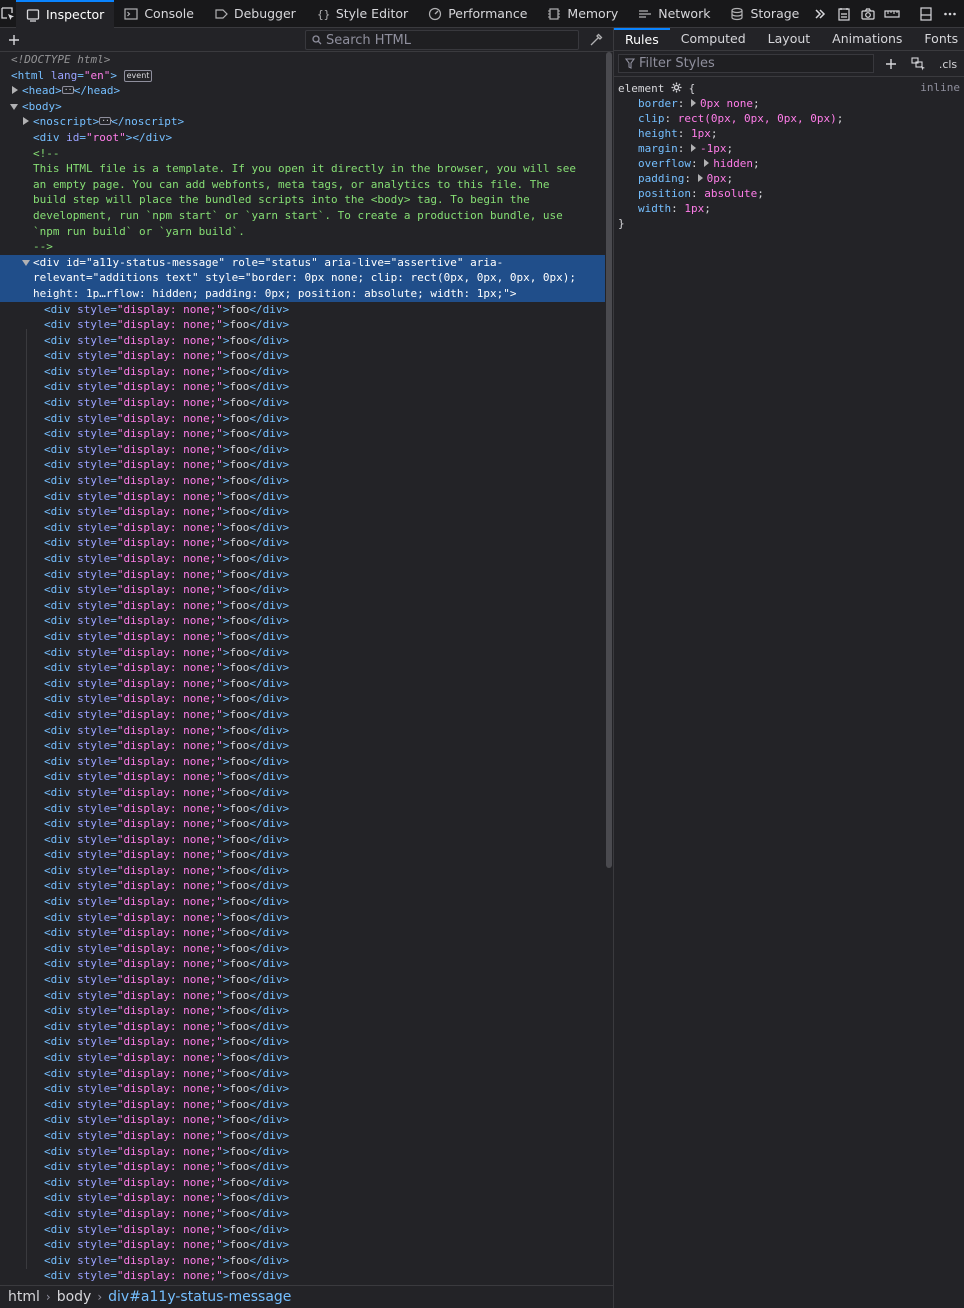 Image resolution: width=964 pixels, height=1308 pixels. I want to click on sidebar-tab-animations: Animations, so click(867, 39).